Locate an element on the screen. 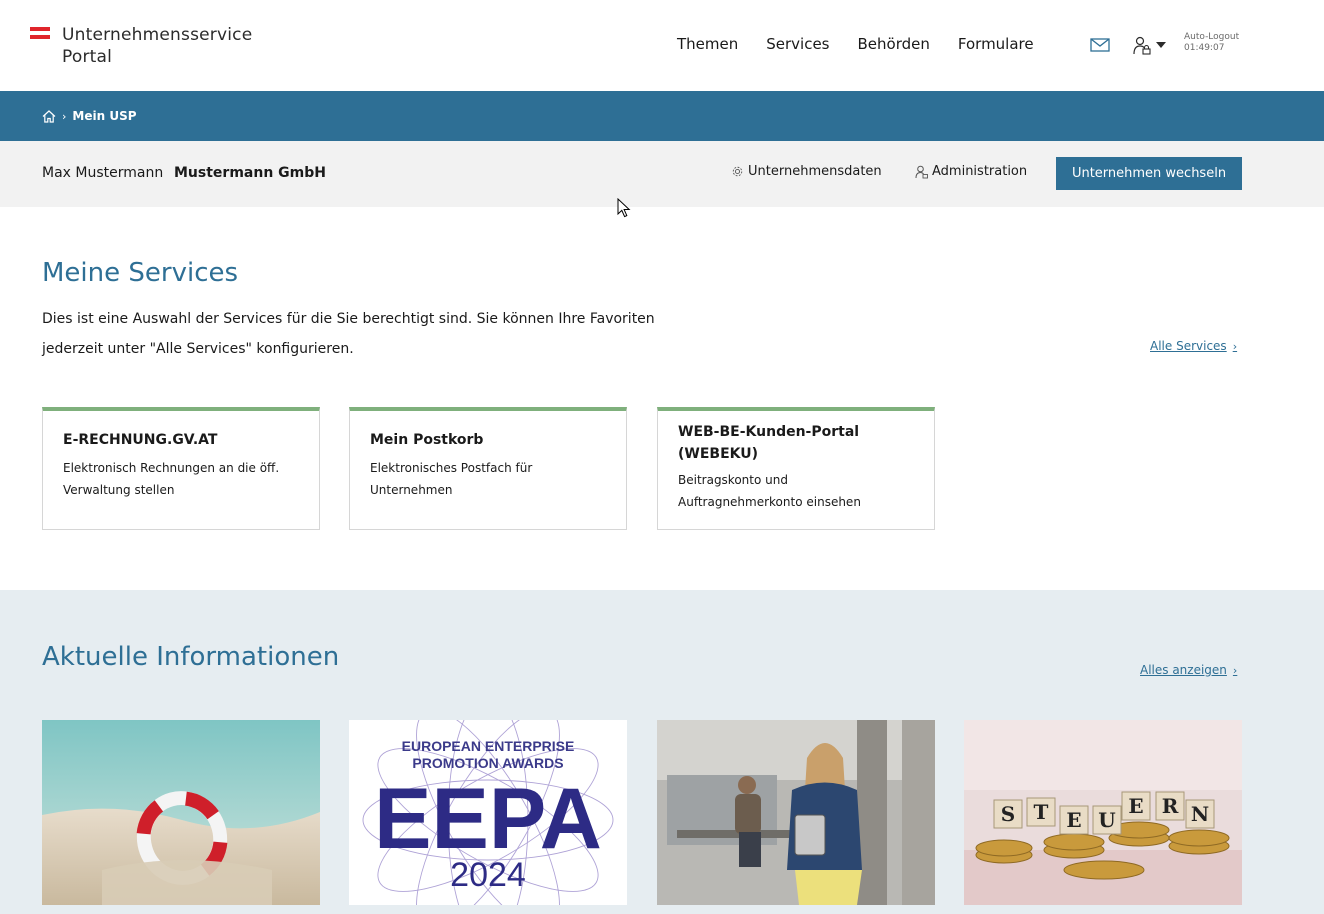  breadcrumb: › Mein USP is located at coordinates (662, 116).